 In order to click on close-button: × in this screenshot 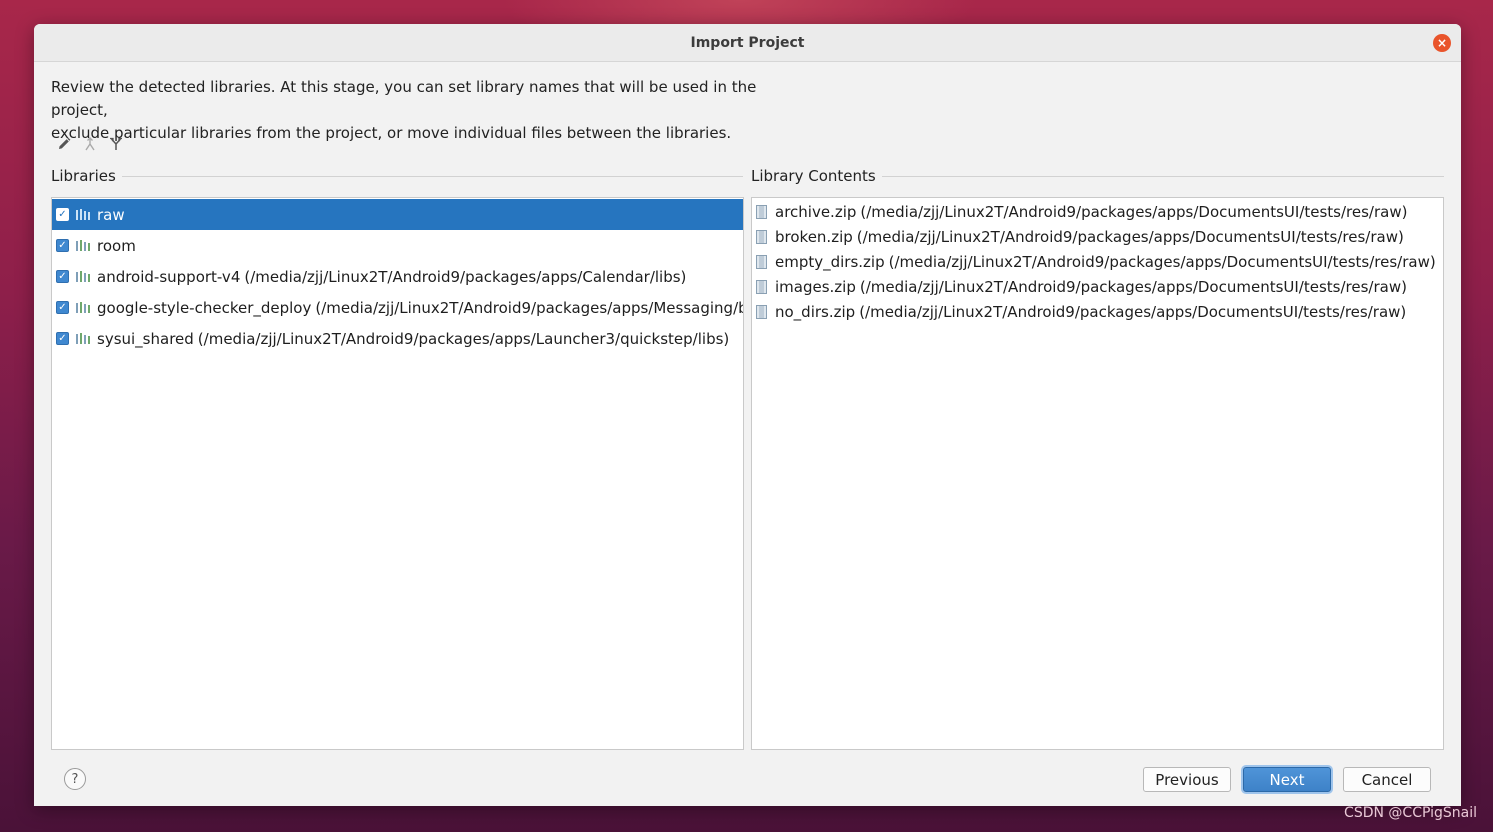, I will do `click(1442, 43)`.